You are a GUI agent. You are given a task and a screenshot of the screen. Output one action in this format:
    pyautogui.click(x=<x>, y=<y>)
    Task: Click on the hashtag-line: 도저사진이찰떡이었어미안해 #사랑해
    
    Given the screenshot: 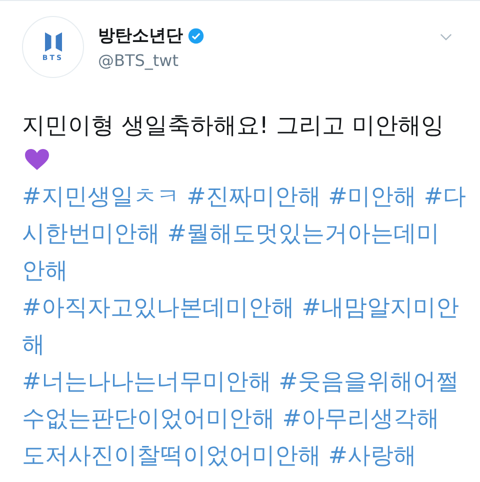 What is the action you would take?
    pyautogui.click(x=219, y=456)
    